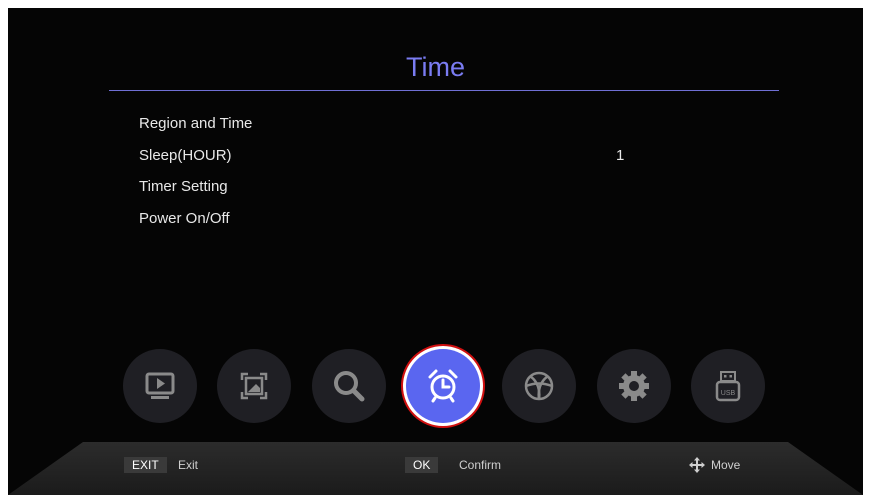  I want to click on settings-button, so click(634, 386).